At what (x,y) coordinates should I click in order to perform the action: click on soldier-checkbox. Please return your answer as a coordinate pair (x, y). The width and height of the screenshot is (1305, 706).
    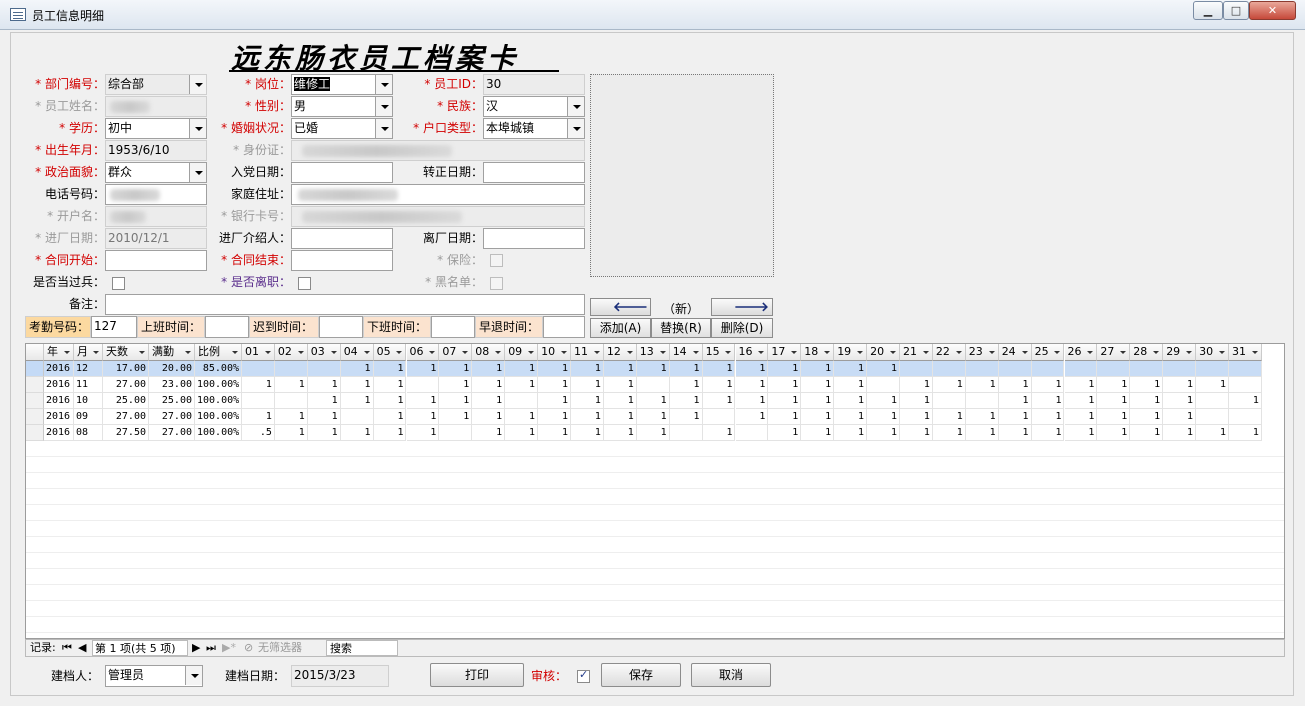
    Looking at the image, I should click on (118, 283).